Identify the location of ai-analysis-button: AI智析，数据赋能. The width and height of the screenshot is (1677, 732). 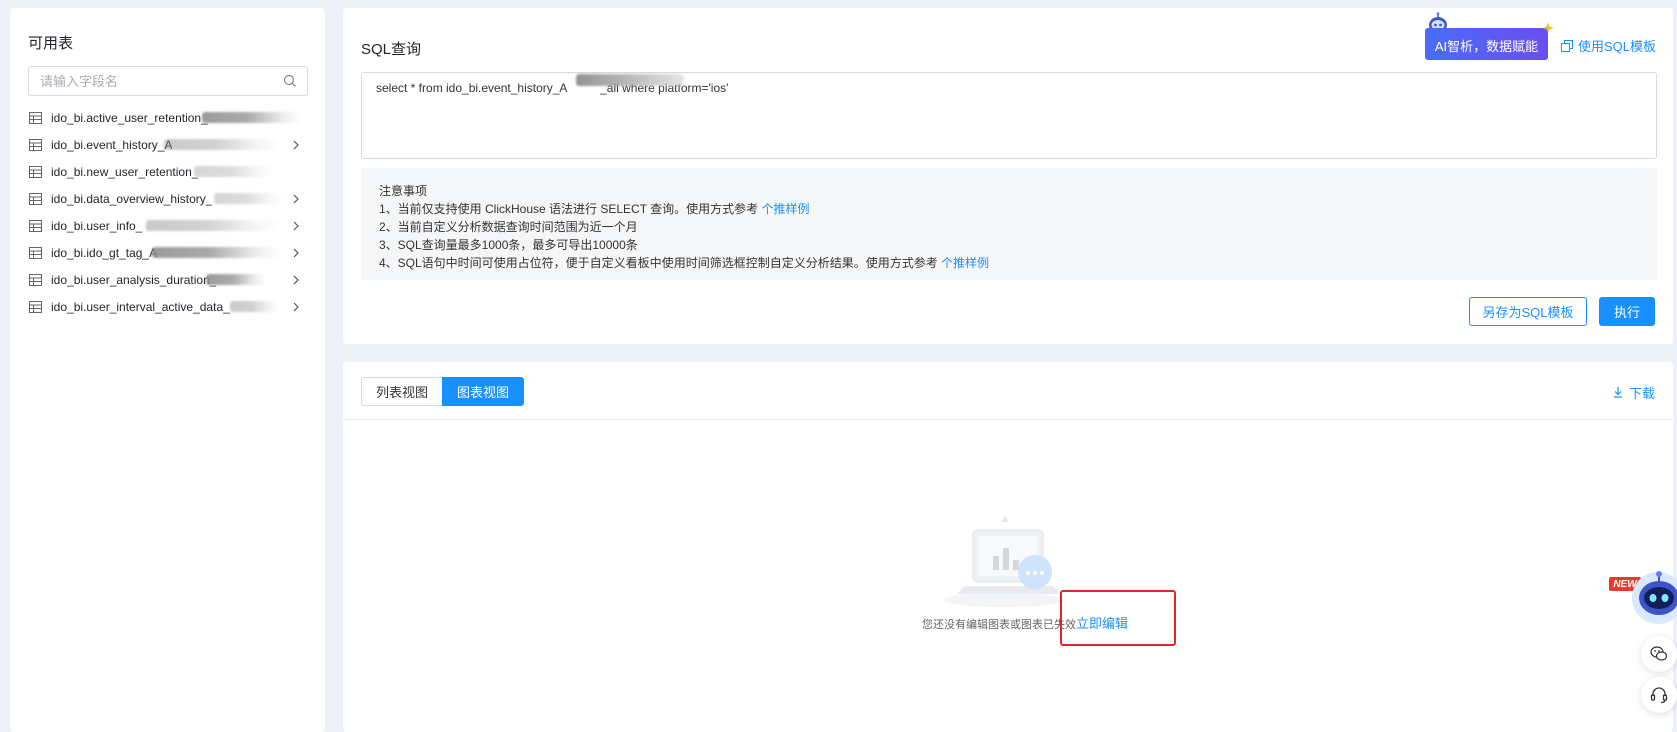
(1486, 44).